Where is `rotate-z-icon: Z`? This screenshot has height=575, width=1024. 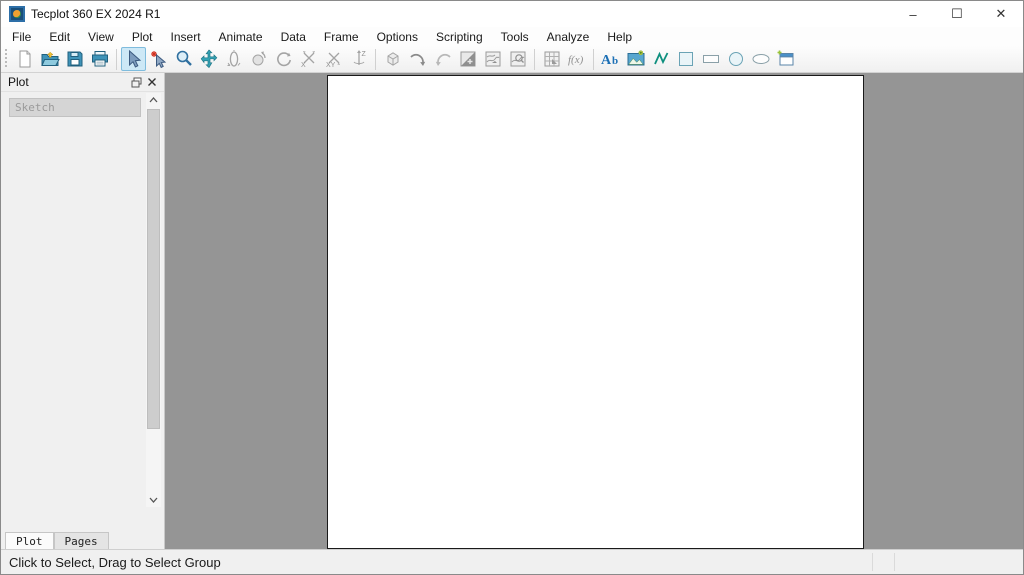 rotate-z-icon: Z is located at coordinates (359, 59).